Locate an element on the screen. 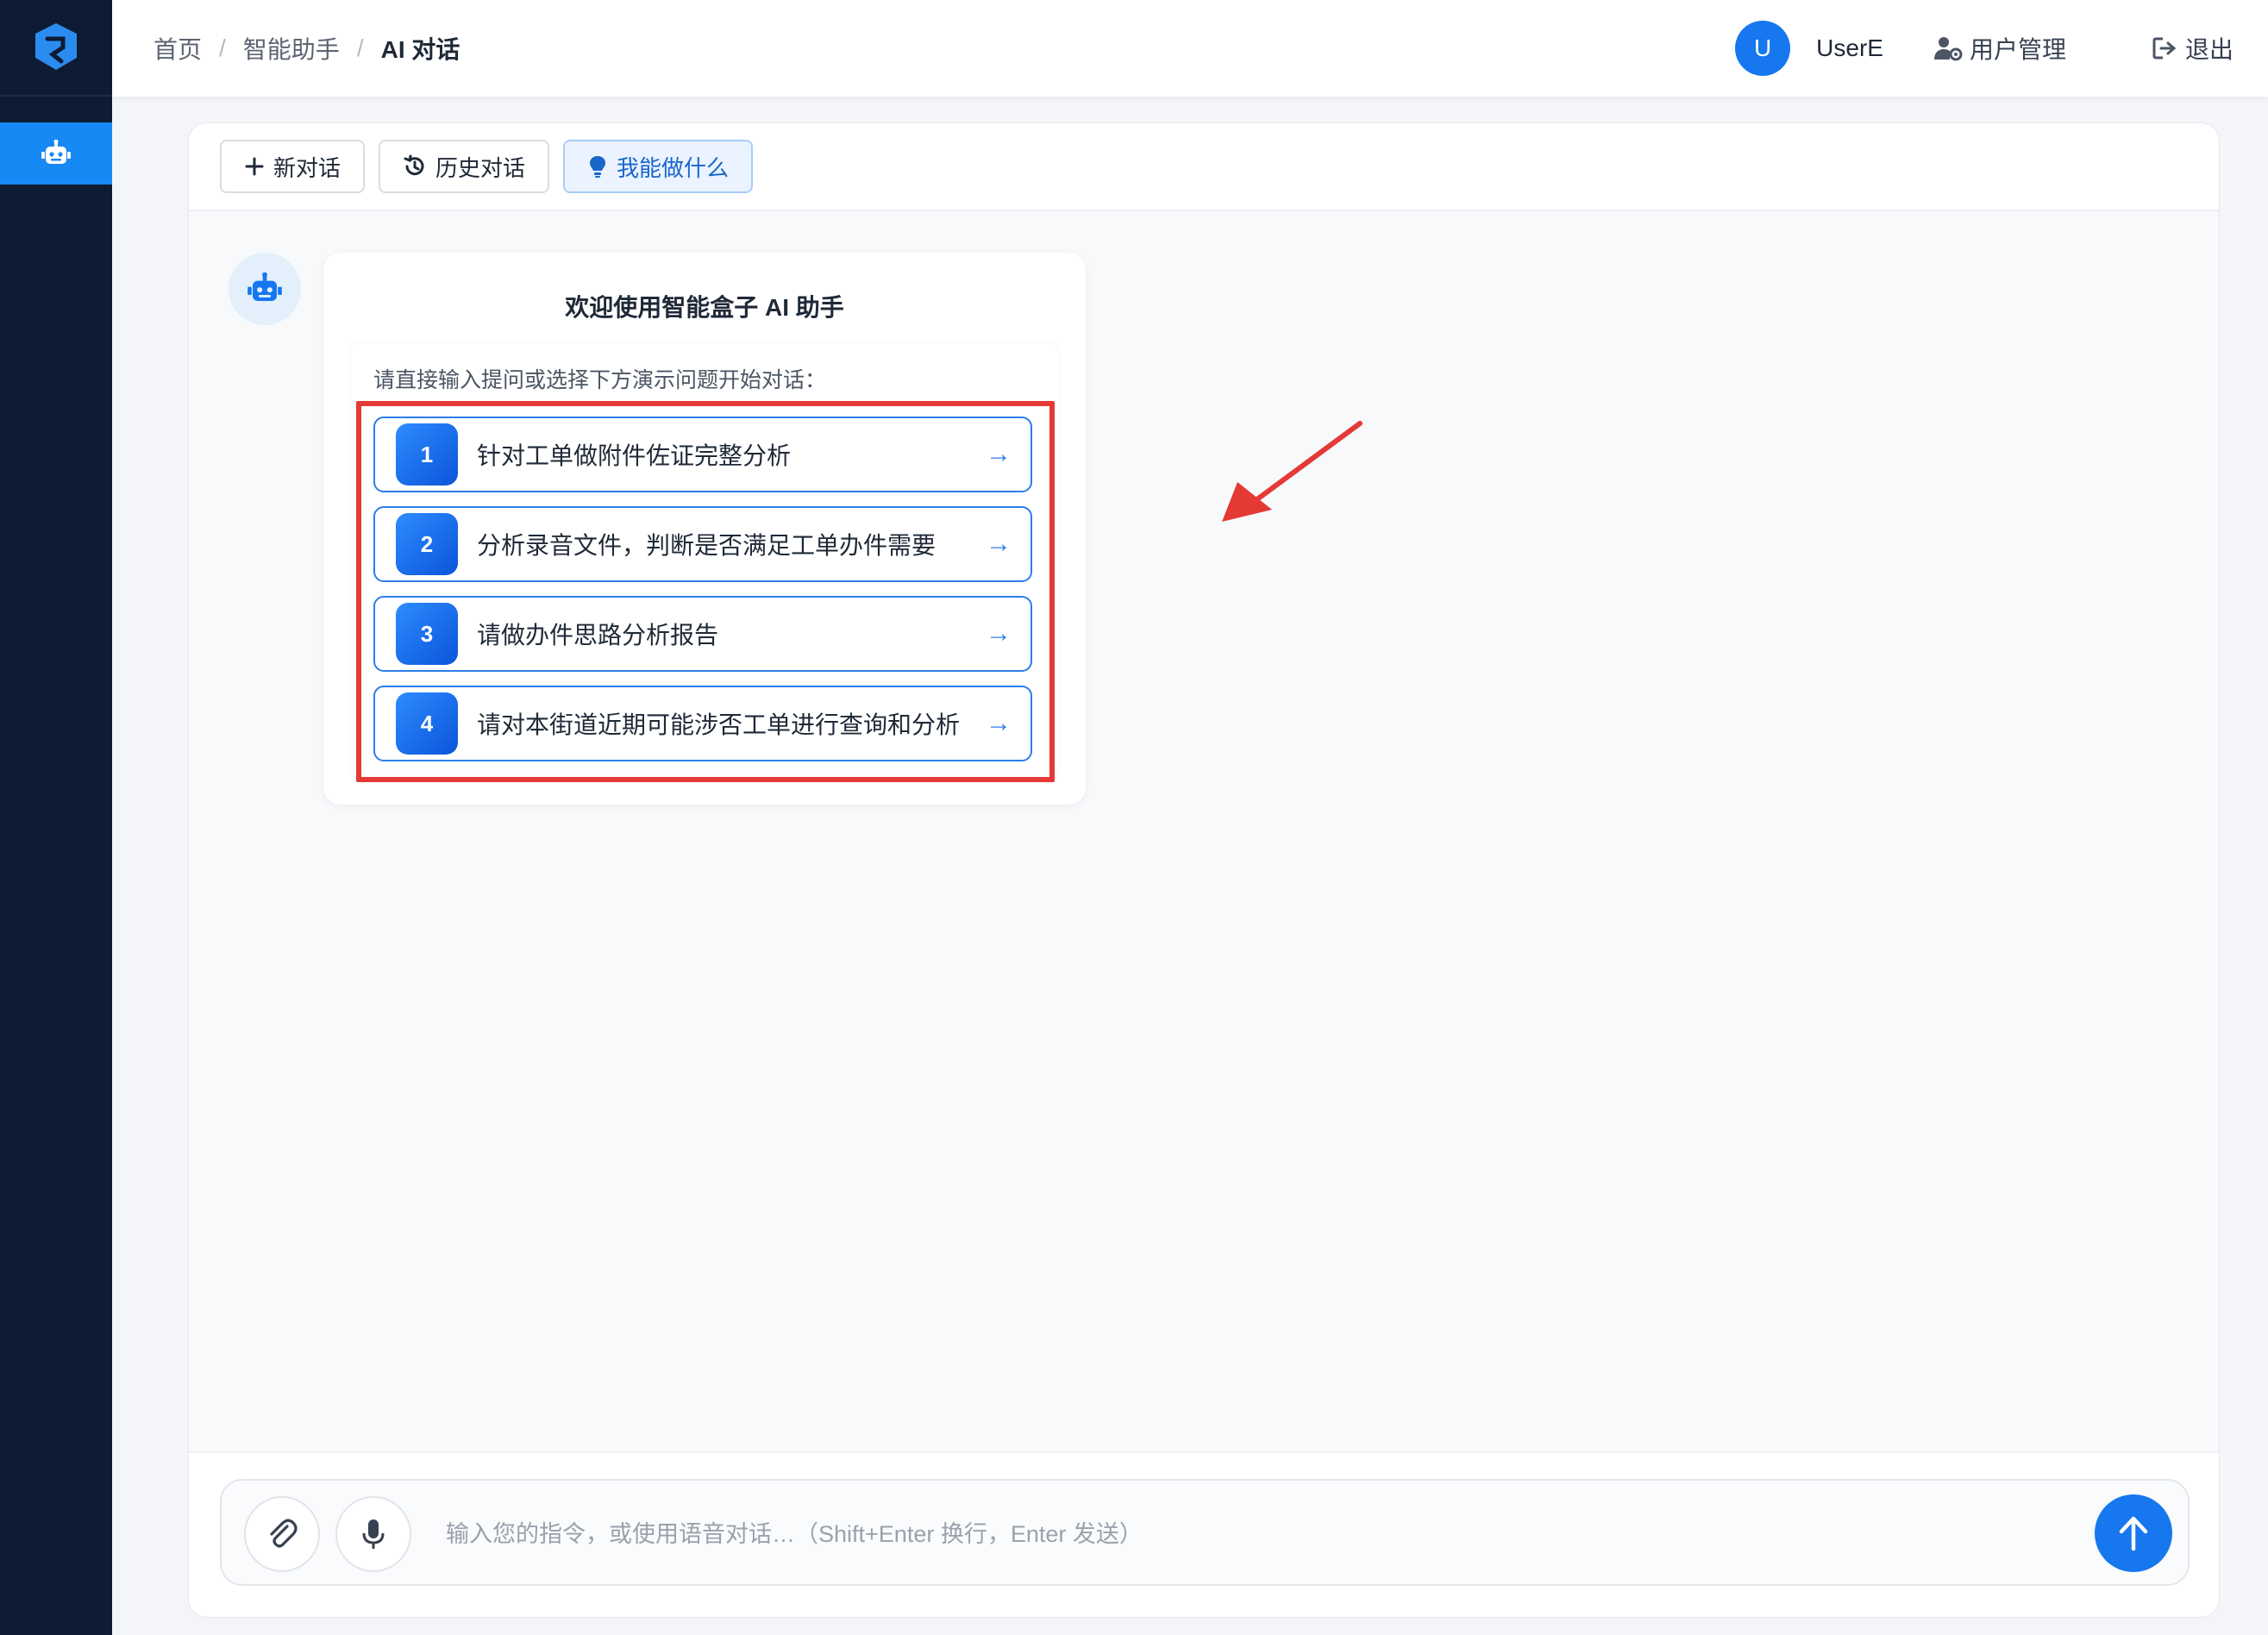 The image size is (2268, 1635). user-management-link: 用户管理 is located at coordinates (2000, 48).